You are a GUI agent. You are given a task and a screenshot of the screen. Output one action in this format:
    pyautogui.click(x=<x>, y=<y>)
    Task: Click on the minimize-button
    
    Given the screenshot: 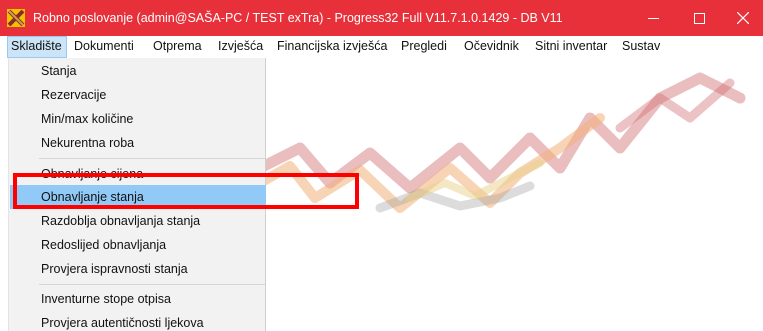 What is the action you would take?
    pyautogui.click(x=653, y=18)
    